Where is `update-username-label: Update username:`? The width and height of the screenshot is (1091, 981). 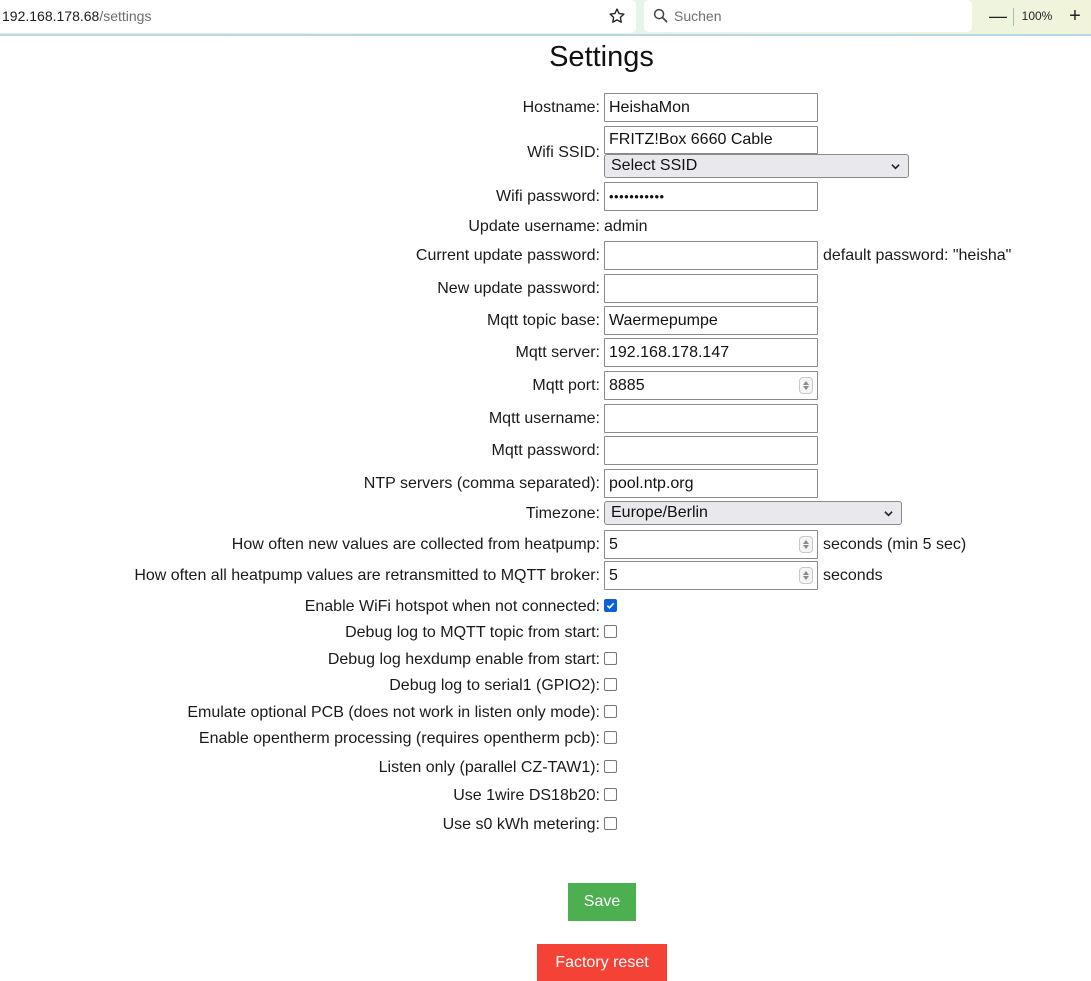 update-username-label: Update username: is located at coordinates (534, 226).